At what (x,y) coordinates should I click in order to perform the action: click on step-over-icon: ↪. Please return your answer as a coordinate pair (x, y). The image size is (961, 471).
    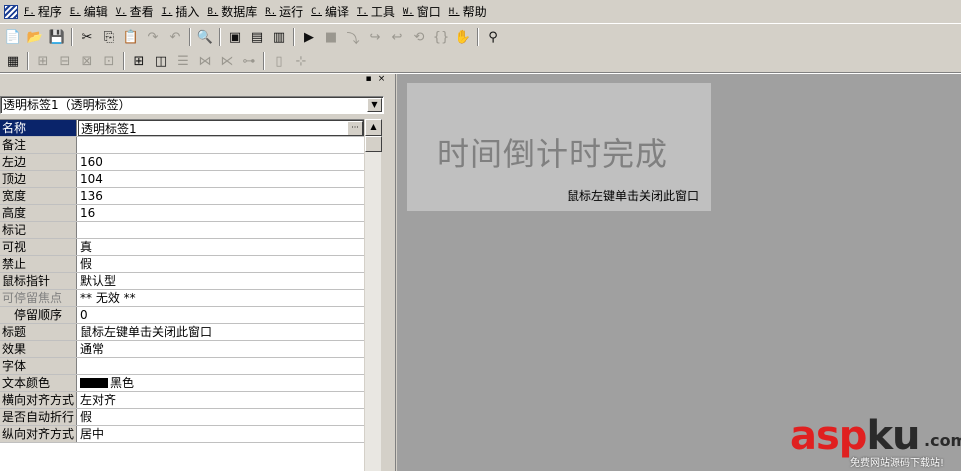
    Looking at the image, I should click on (375, 37).